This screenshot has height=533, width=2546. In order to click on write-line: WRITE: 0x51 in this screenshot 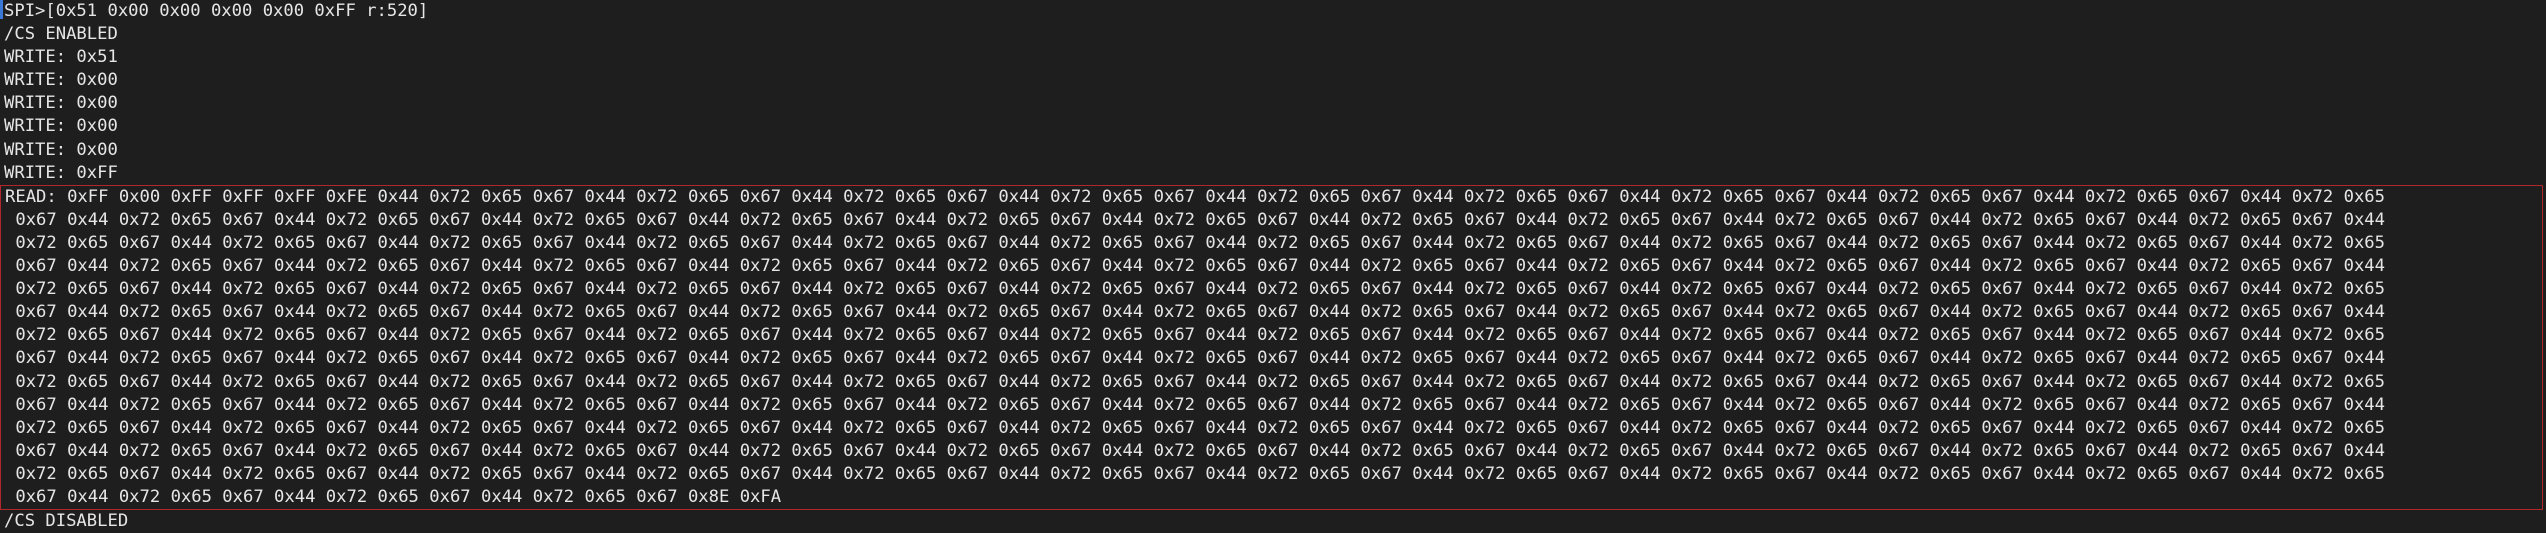, I will do `click(61, 57)`.